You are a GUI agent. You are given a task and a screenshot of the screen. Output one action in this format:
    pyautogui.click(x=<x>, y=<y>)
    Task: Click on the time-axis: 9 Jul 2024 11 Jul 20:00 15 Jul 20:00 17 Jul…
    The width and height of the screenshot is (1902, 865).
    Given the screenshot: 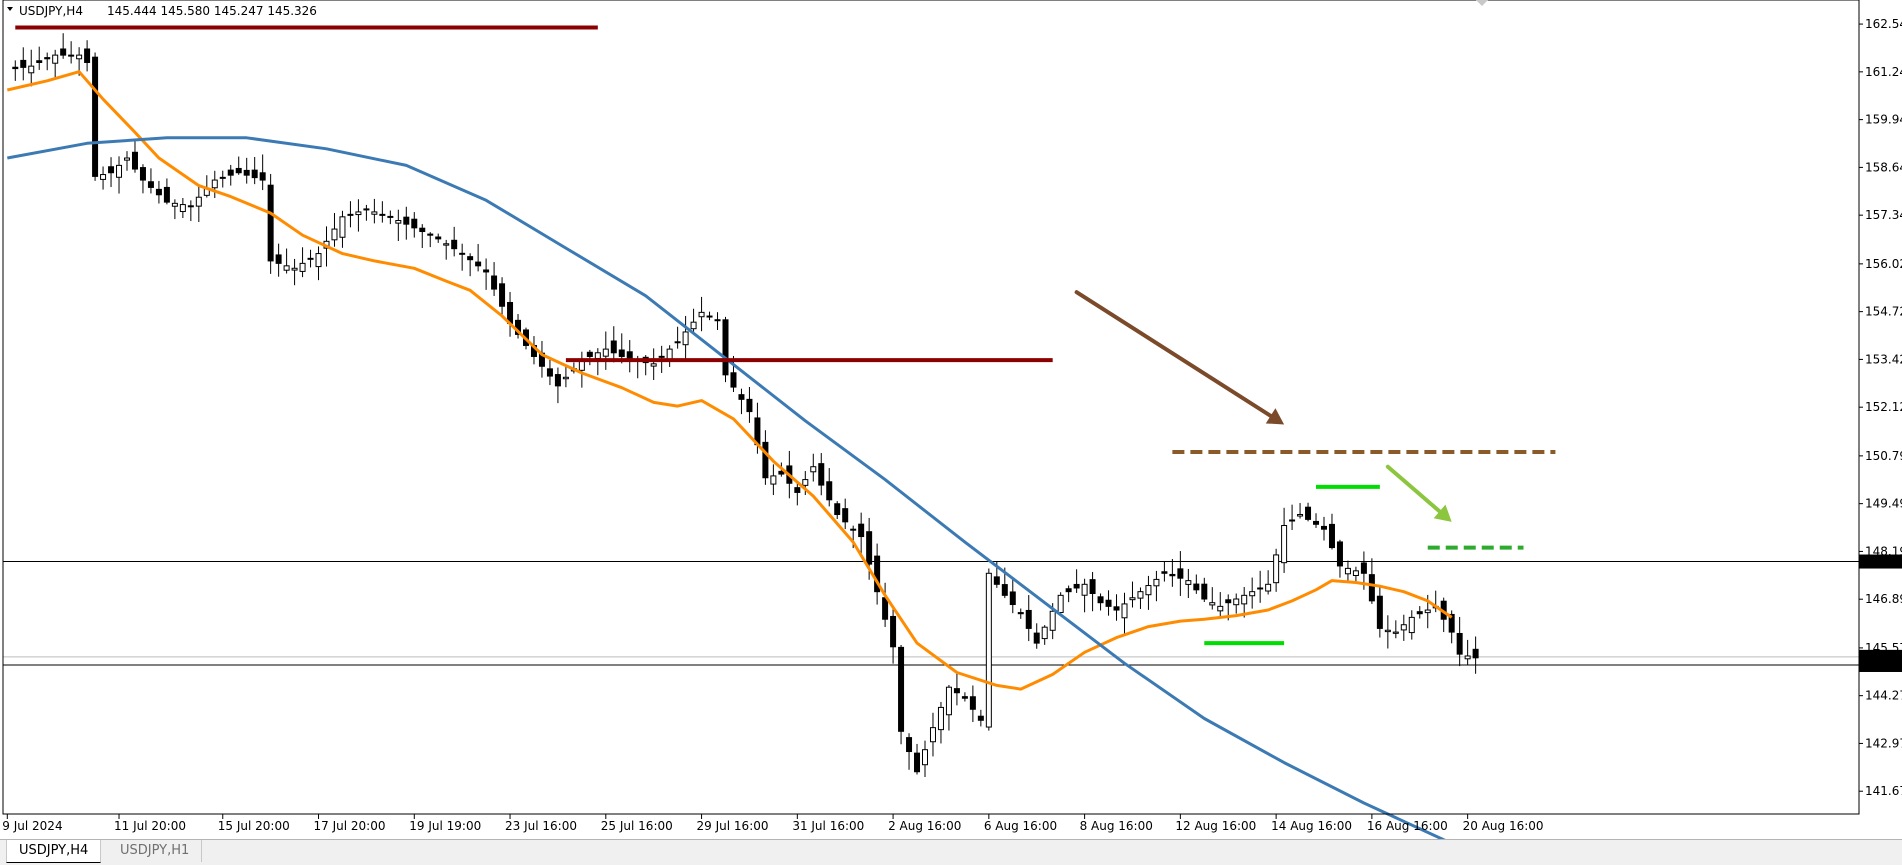 What is the action you would take?
    pyautogui.click(x=773, y=823)
    